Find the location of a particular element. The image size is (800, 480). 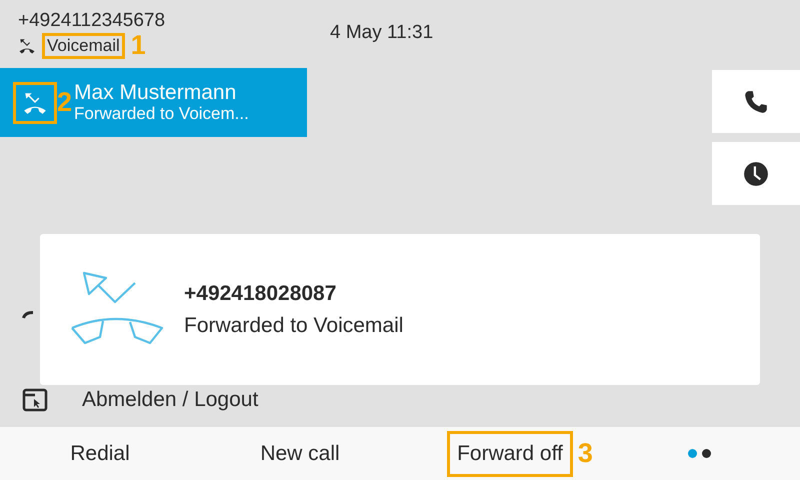

softkey: Redial is located at coordinates (100, 453).